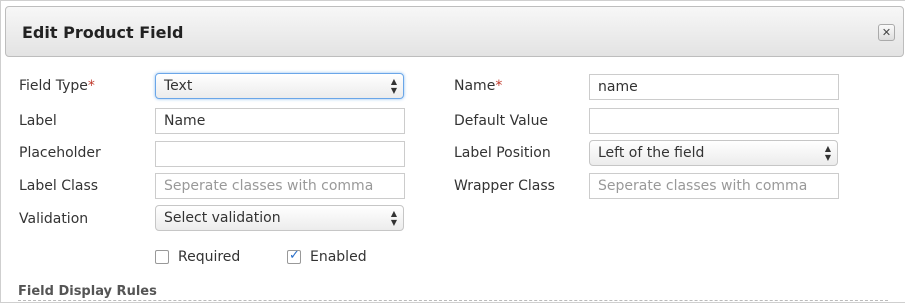 The image size is (906, 303). What do you see at coordinates (103, 32) in the screenshot?
I see `dialog-title: Edit Product Field` at bounding box center [103, 32].